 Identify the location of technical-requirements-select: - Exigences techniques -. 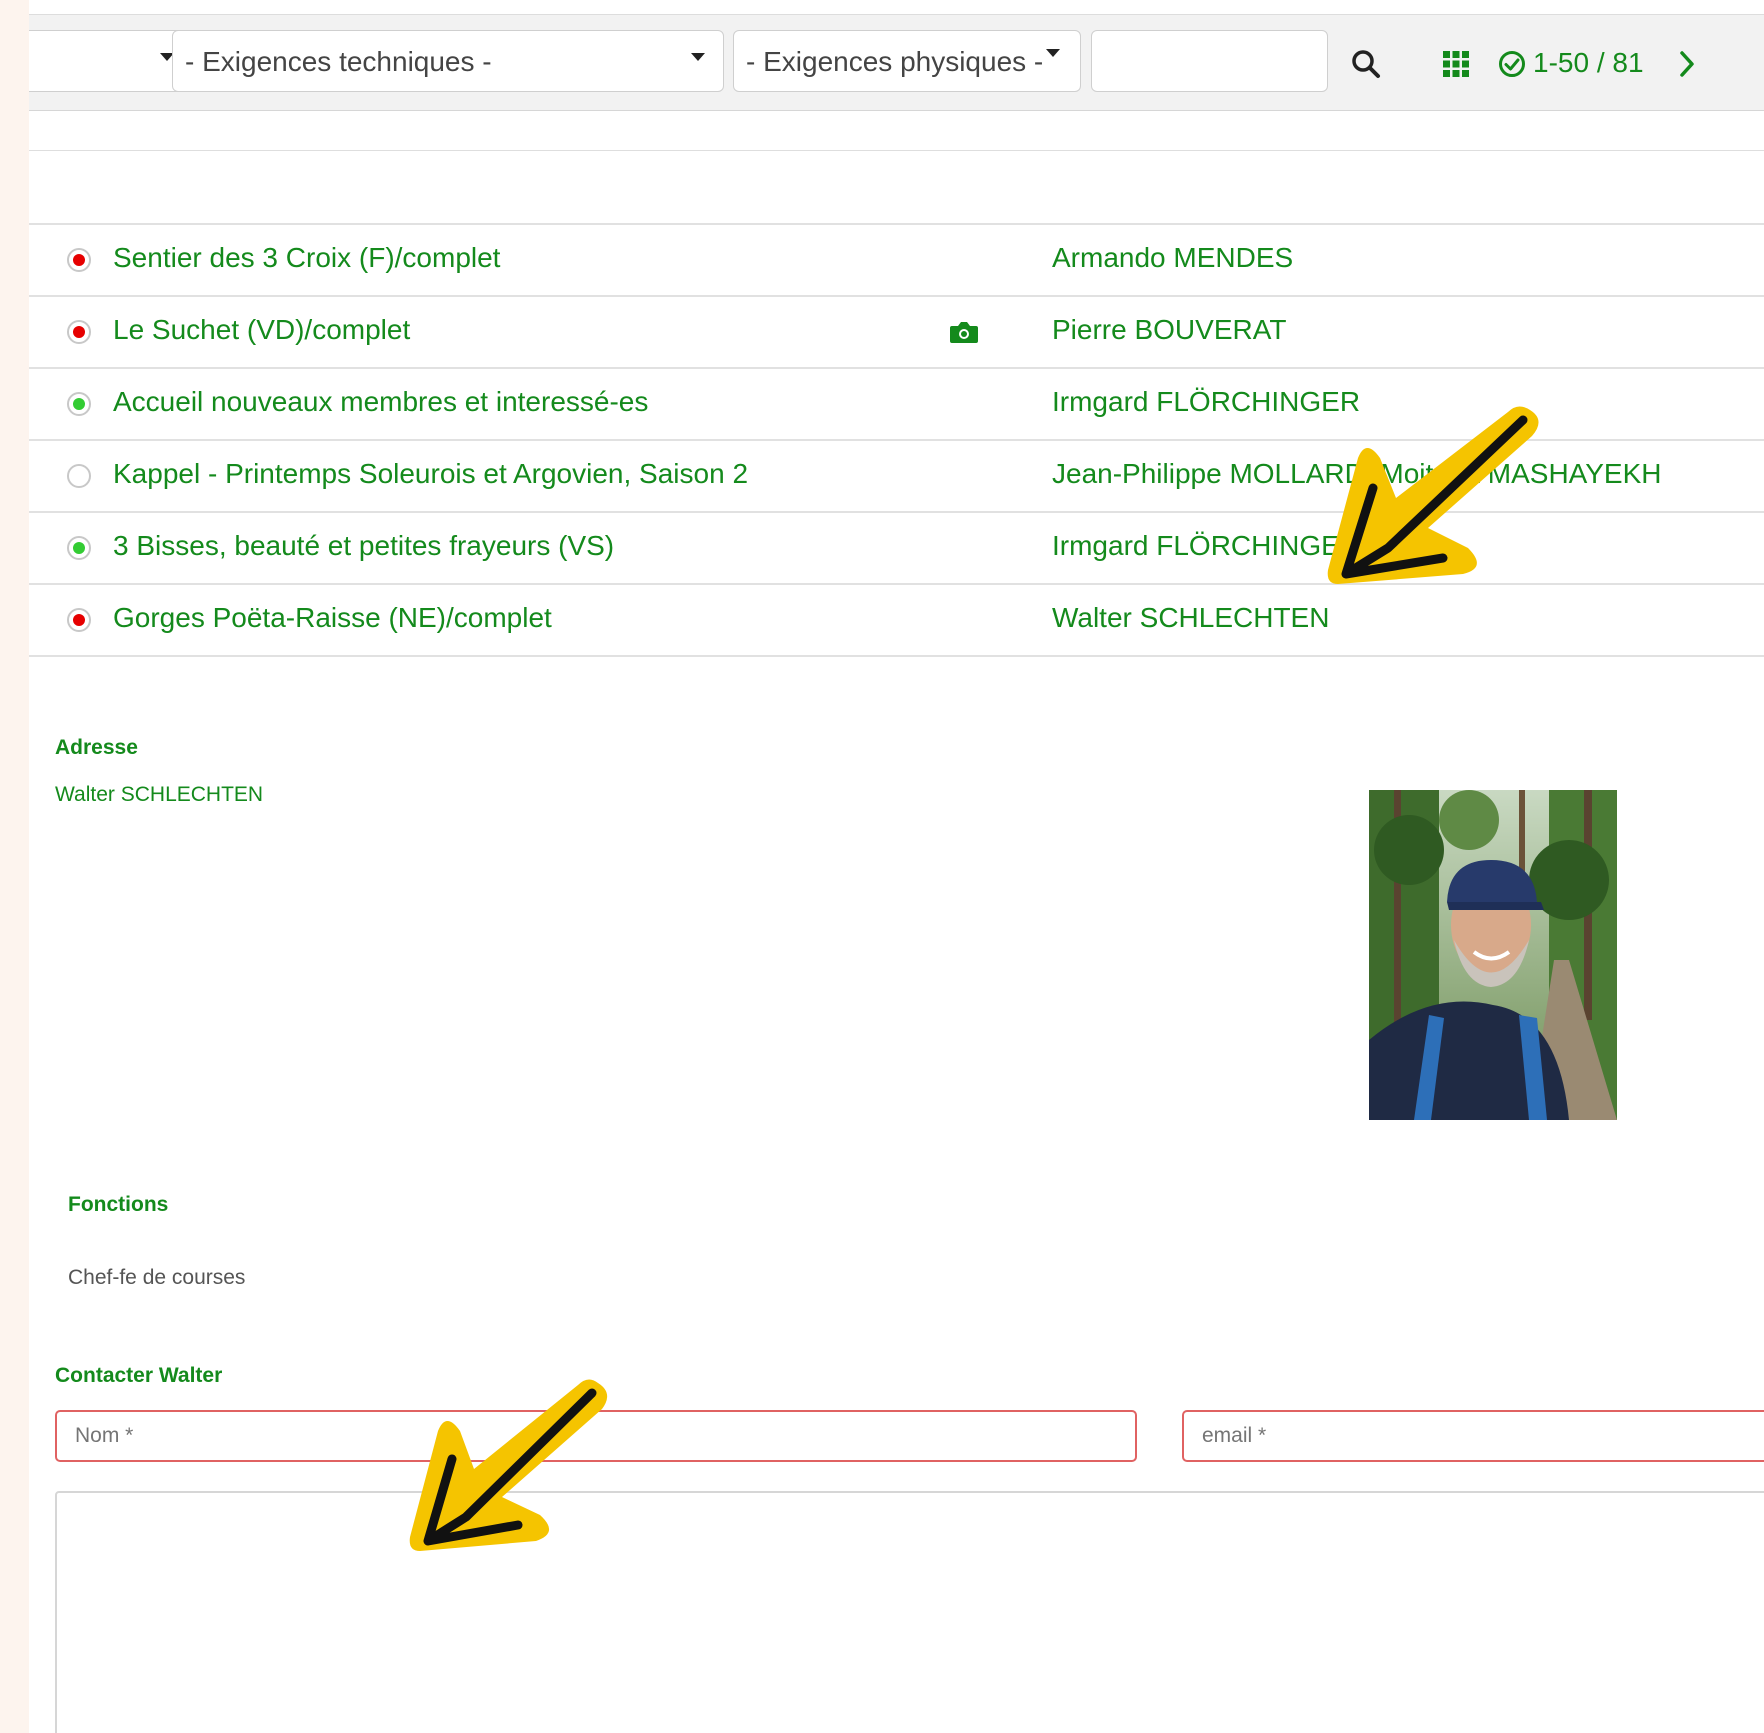
(448, 61).